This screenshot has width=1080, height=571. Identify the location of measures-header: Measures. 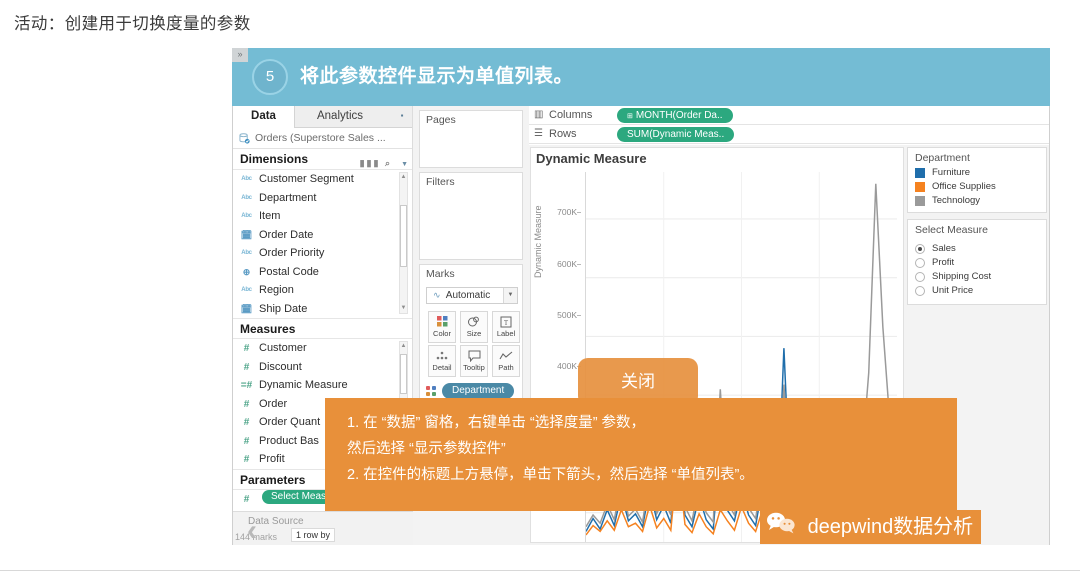
(322, 328).